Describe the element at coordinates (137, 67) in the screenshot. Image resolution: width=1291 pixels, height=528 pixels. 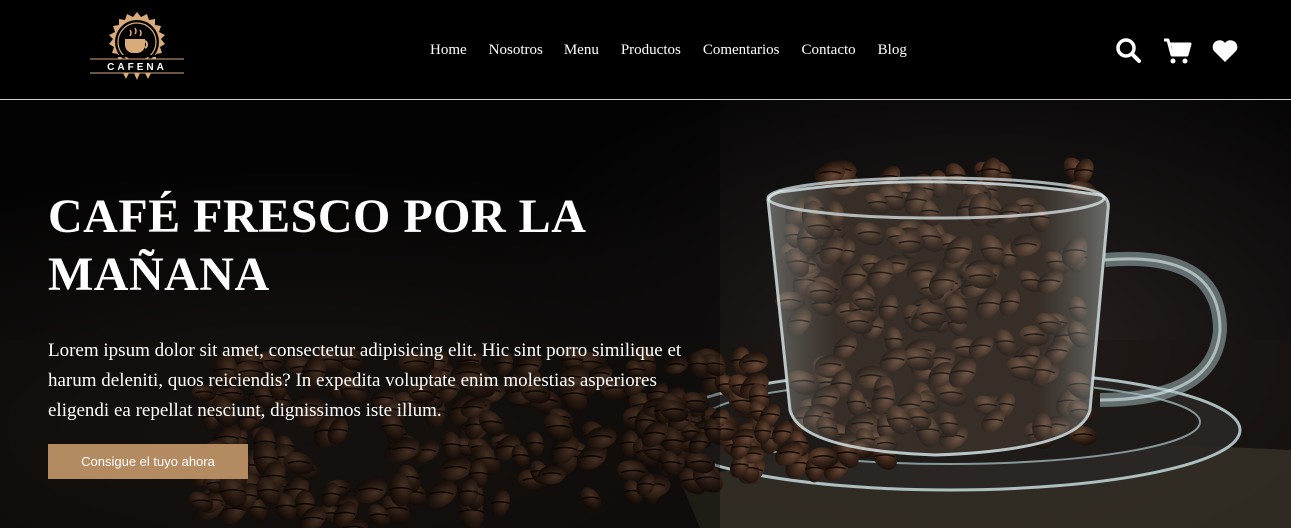
I see `logo-text: CAFENA` at that location.